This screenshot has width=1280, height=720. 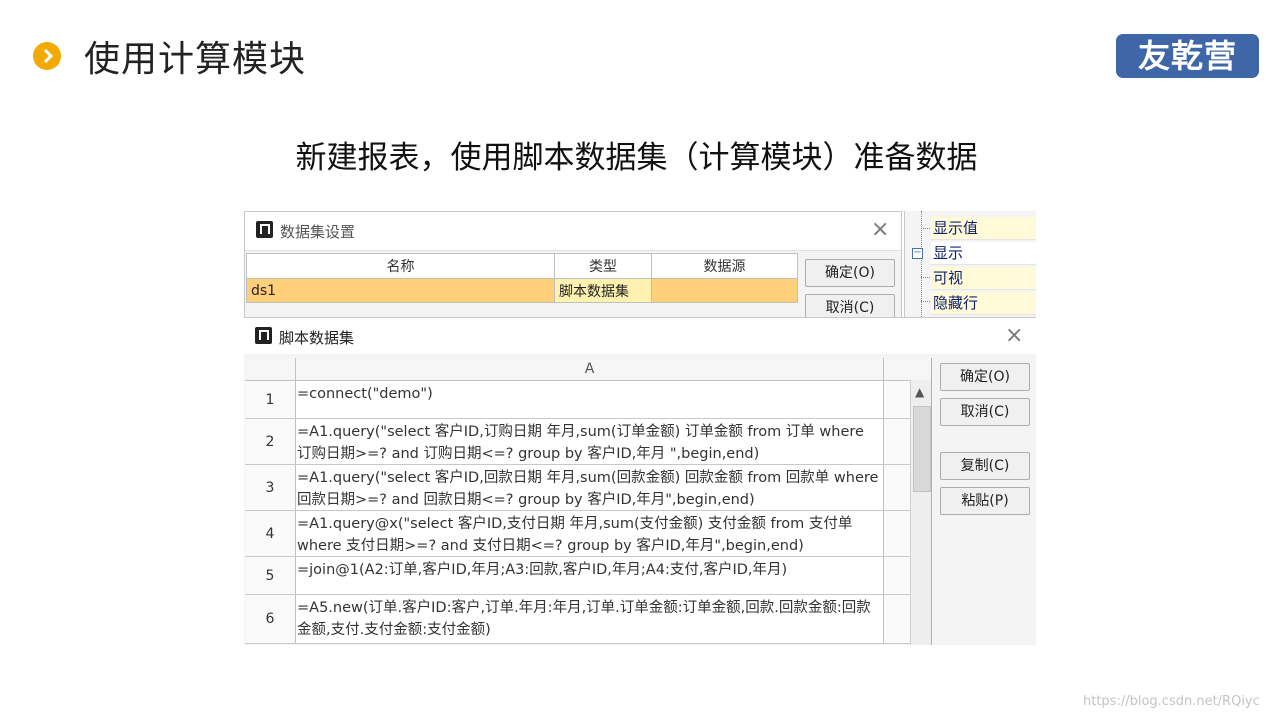 What do you see at coordinates (983, 278) in the screenshot?
I see `tree-item-visible: 可视` at bounding box center [983, 278].